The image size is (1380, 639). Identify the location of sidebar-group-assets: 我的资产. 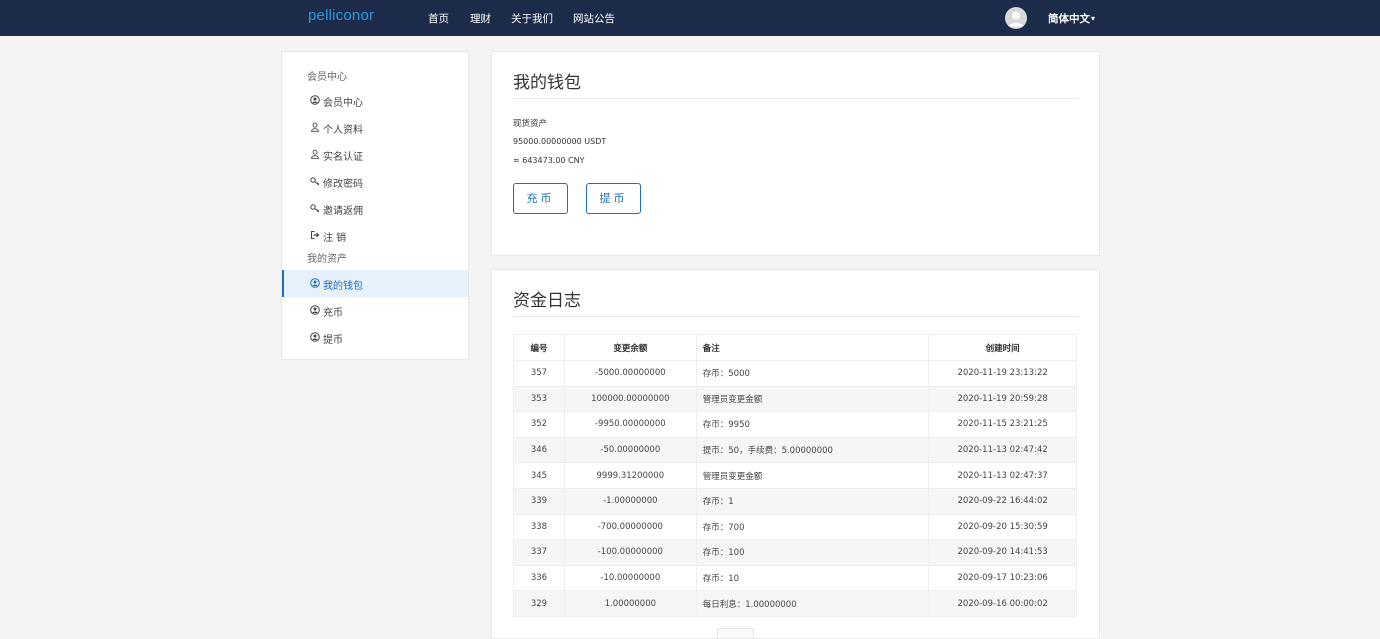
(327, 259).